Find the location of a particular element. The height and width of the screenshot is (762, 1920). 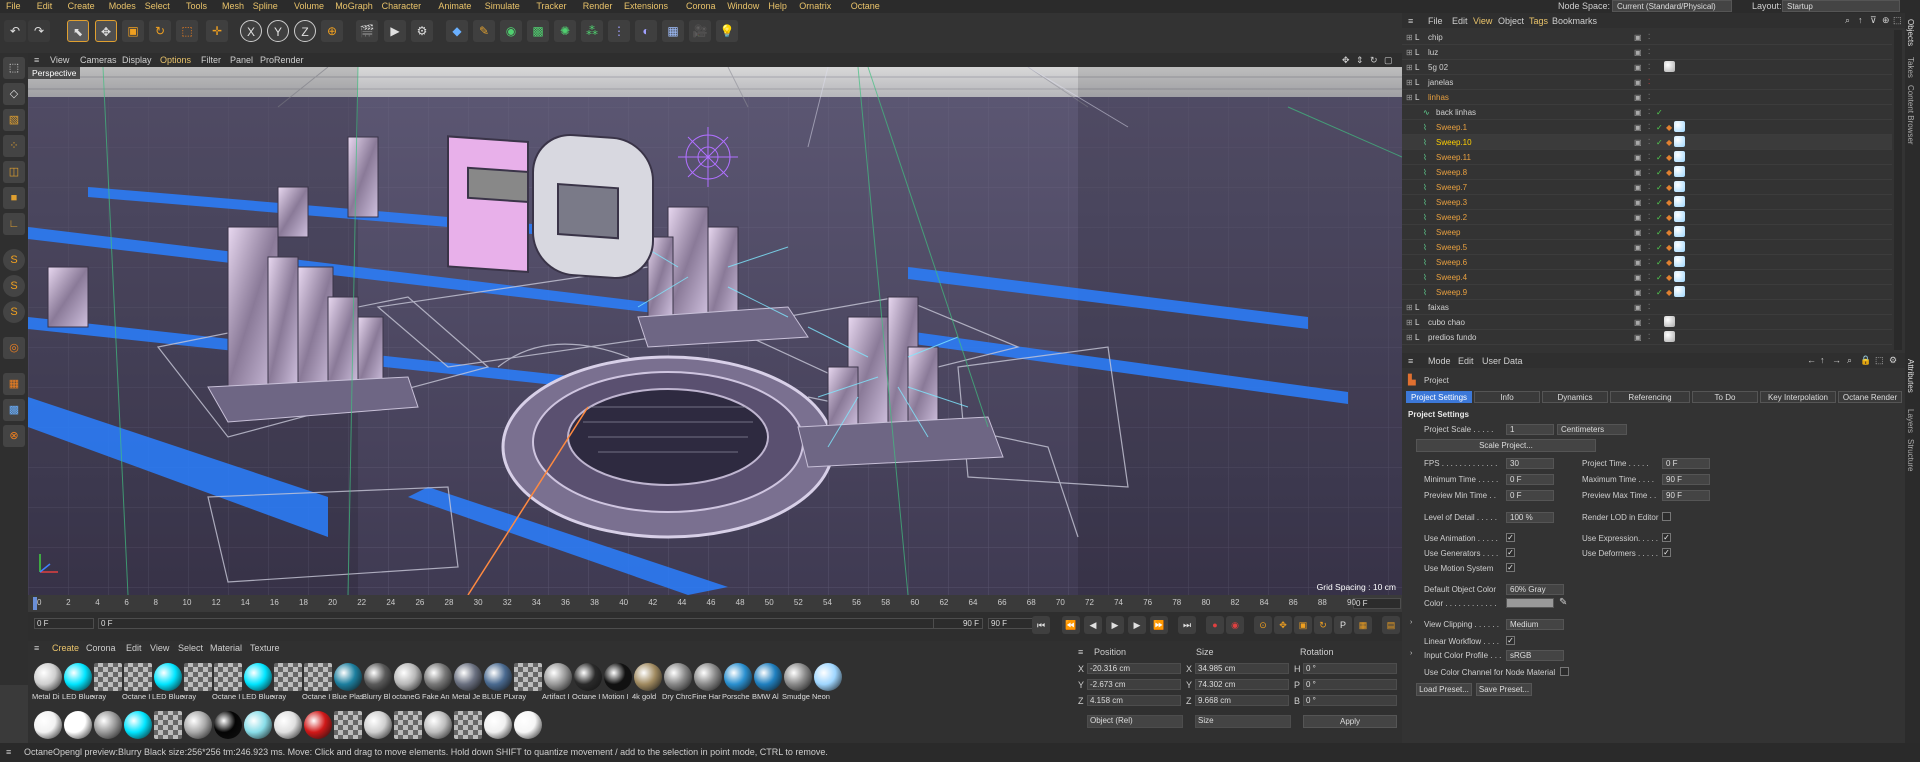

z-axis-icon: Z is located at coordinates (305, 31).